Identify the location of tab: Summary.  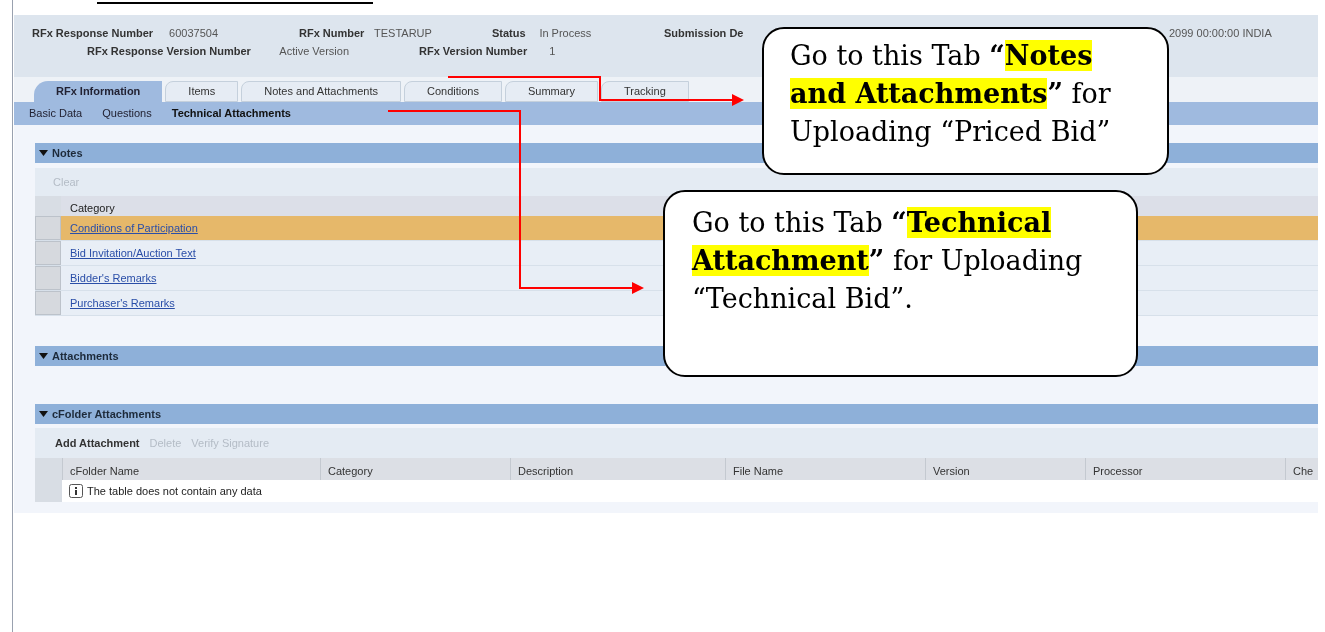
(551, 91).